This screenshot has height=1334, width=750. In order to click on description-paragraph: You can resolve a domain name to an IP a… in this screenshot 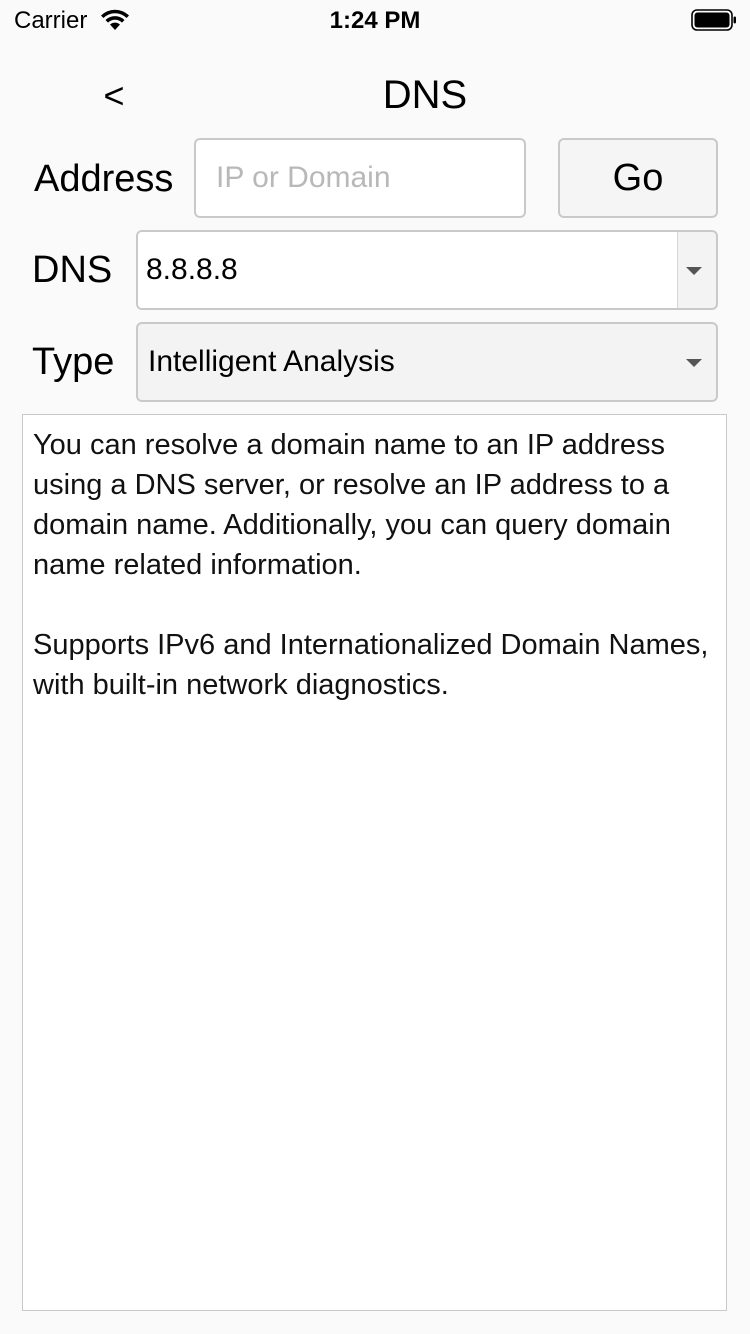, I will do `click(352, 505)`.